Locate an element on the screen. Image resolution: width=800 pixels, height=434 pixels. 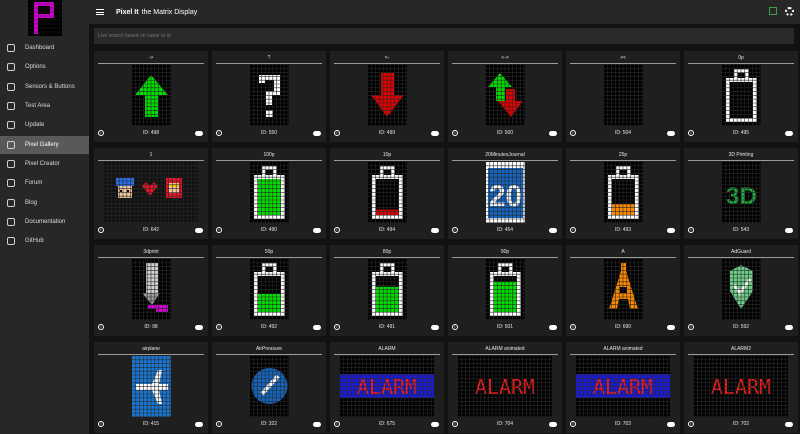
sidebar-item-test-area: Test Area is located at coordinates (44, 106).